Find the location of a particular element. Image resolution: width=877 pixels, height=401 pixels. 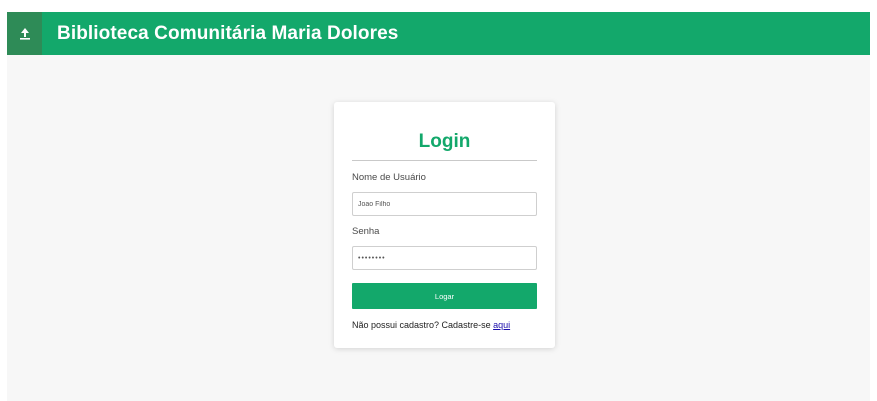

password-input is located at coordinates (444, 258).